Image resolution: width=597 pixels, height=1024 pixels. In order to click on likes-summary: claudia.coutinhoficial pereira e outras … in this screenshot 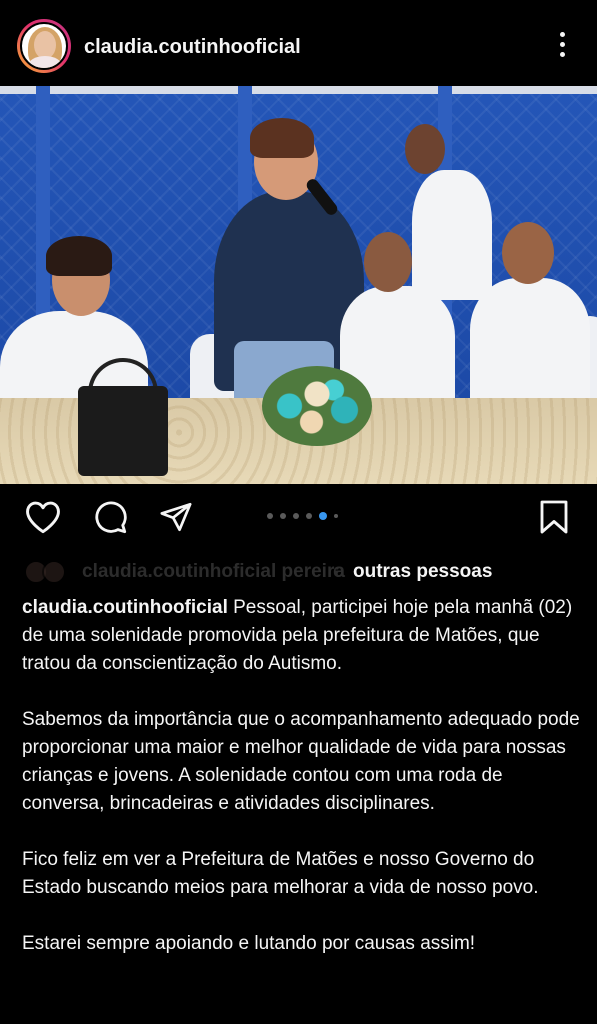, I will do `click(299, 573)`.